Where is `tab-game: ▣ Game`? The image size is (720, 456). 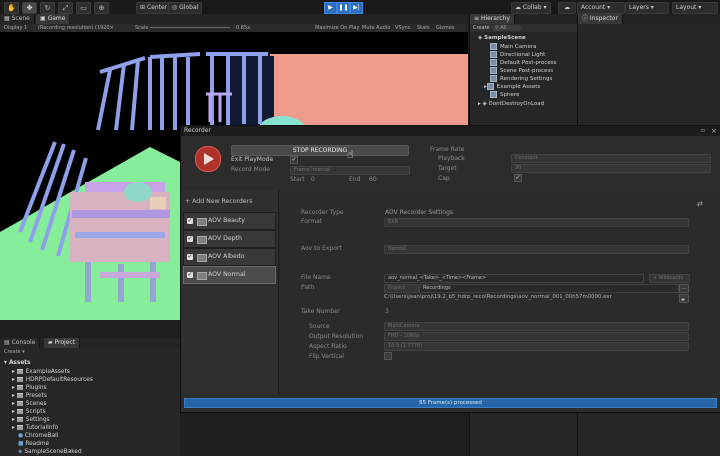 tab-game: ▣ Game is located at coordinates (53, 19).